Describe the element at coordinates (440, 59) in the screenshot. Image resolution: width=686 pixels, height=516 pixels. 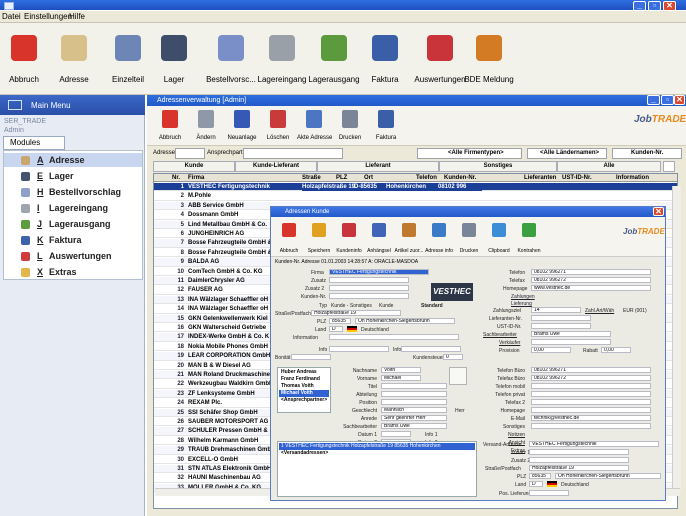
I see `toolbar-button-auswertungen: Auswertungen` at that location.